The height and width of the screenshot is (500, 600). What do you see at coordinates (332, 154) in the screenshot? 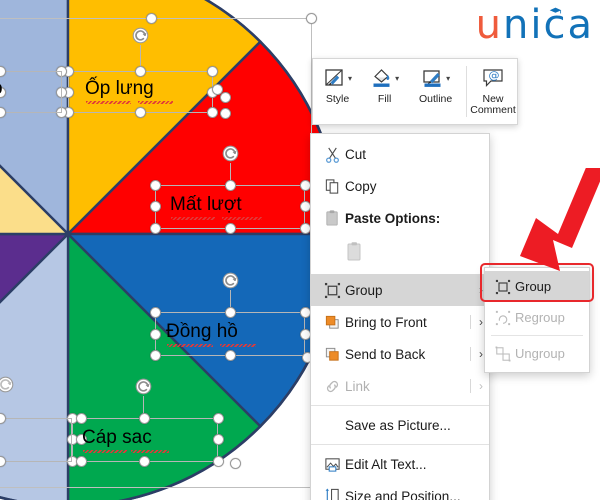
I see `scissors-icon` at bounding box center [332, 154].